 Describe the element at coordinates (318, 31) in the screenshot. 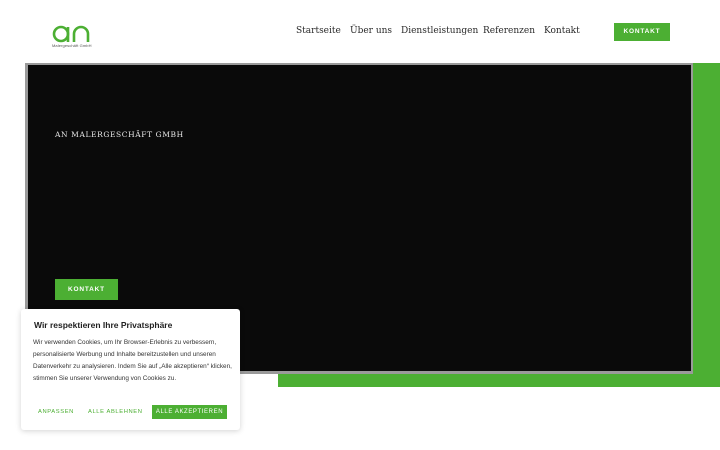

I see `nav-item-startseite: Startseite` at that location.